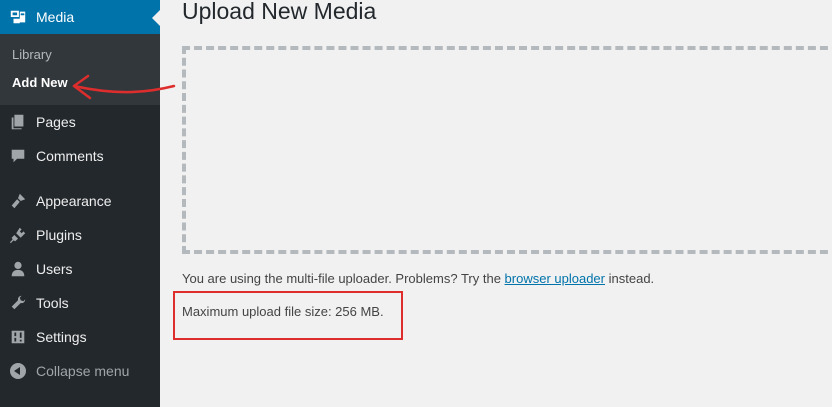 The image size is (832, 407). I want to click on pages-icon, so click(18, 122).